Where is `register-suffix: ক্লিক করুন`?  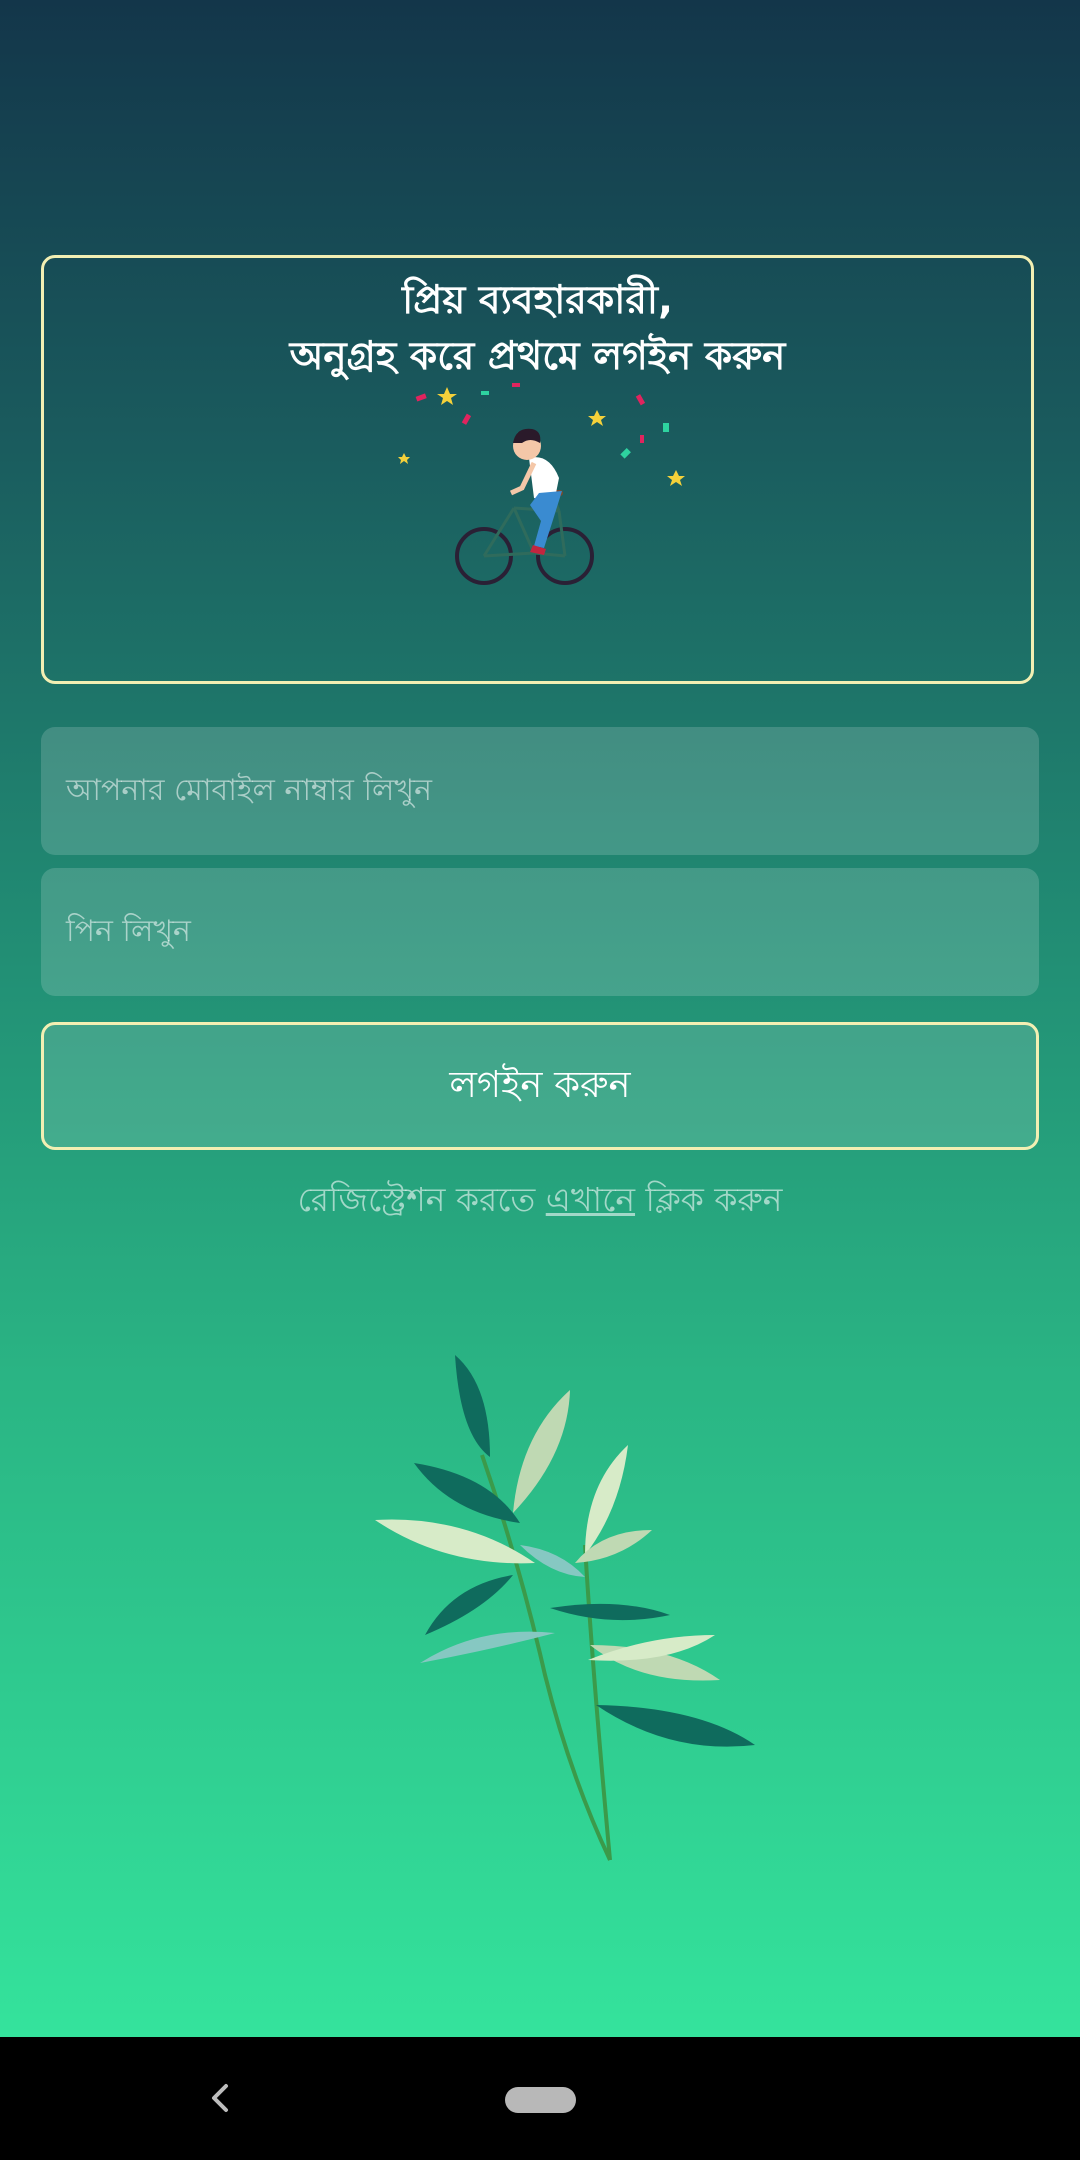
register-suffix: ক্লিক করুন is located at coordinates (709, 1199).